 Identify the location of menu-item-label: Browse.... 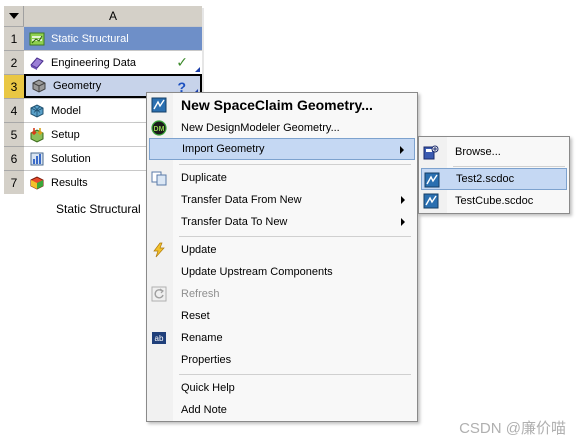
(478, 152).